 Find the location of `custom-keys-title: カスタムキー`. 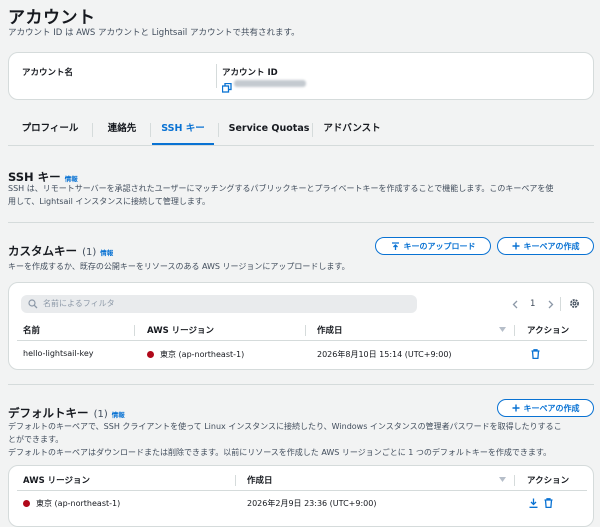

custom-keys-title: カスタムキー is located at coordinates (42, 251).